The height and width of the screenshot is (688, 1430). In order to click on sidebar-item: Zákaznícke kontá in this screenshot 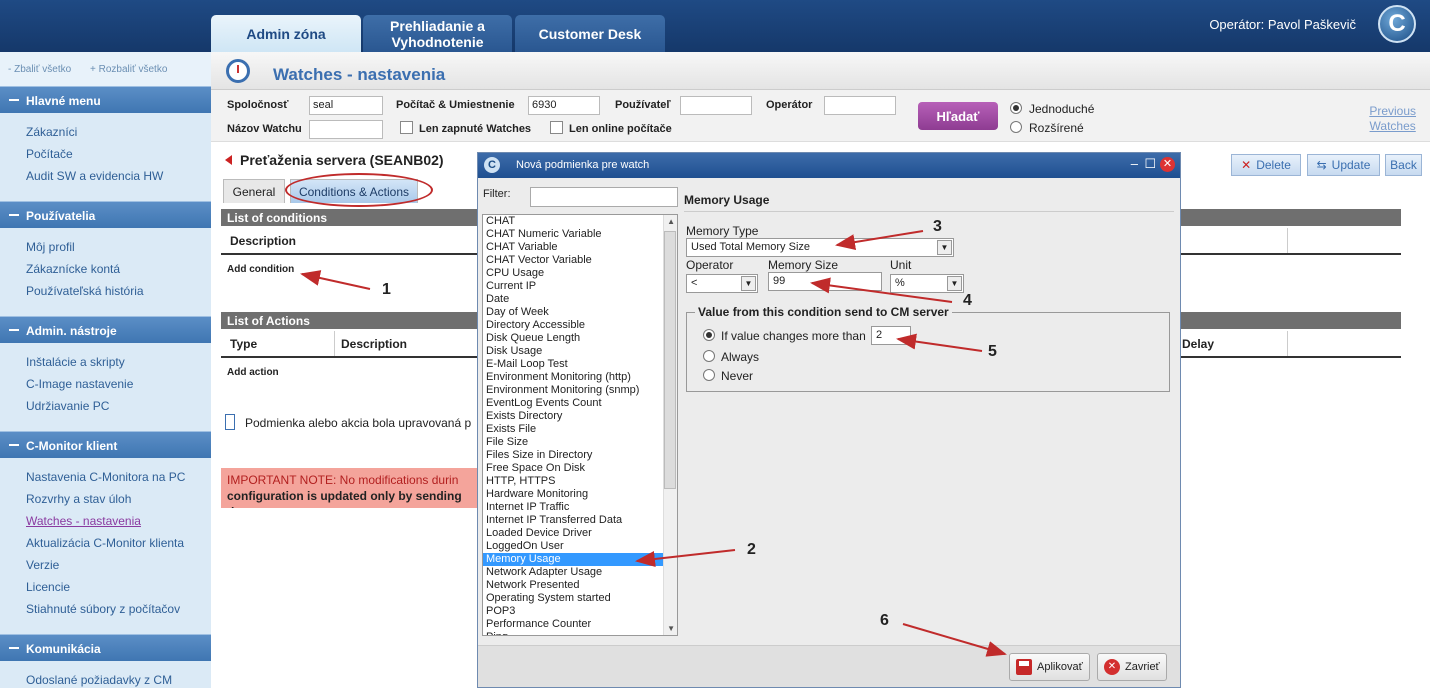, I will do `click(118, 273)`.